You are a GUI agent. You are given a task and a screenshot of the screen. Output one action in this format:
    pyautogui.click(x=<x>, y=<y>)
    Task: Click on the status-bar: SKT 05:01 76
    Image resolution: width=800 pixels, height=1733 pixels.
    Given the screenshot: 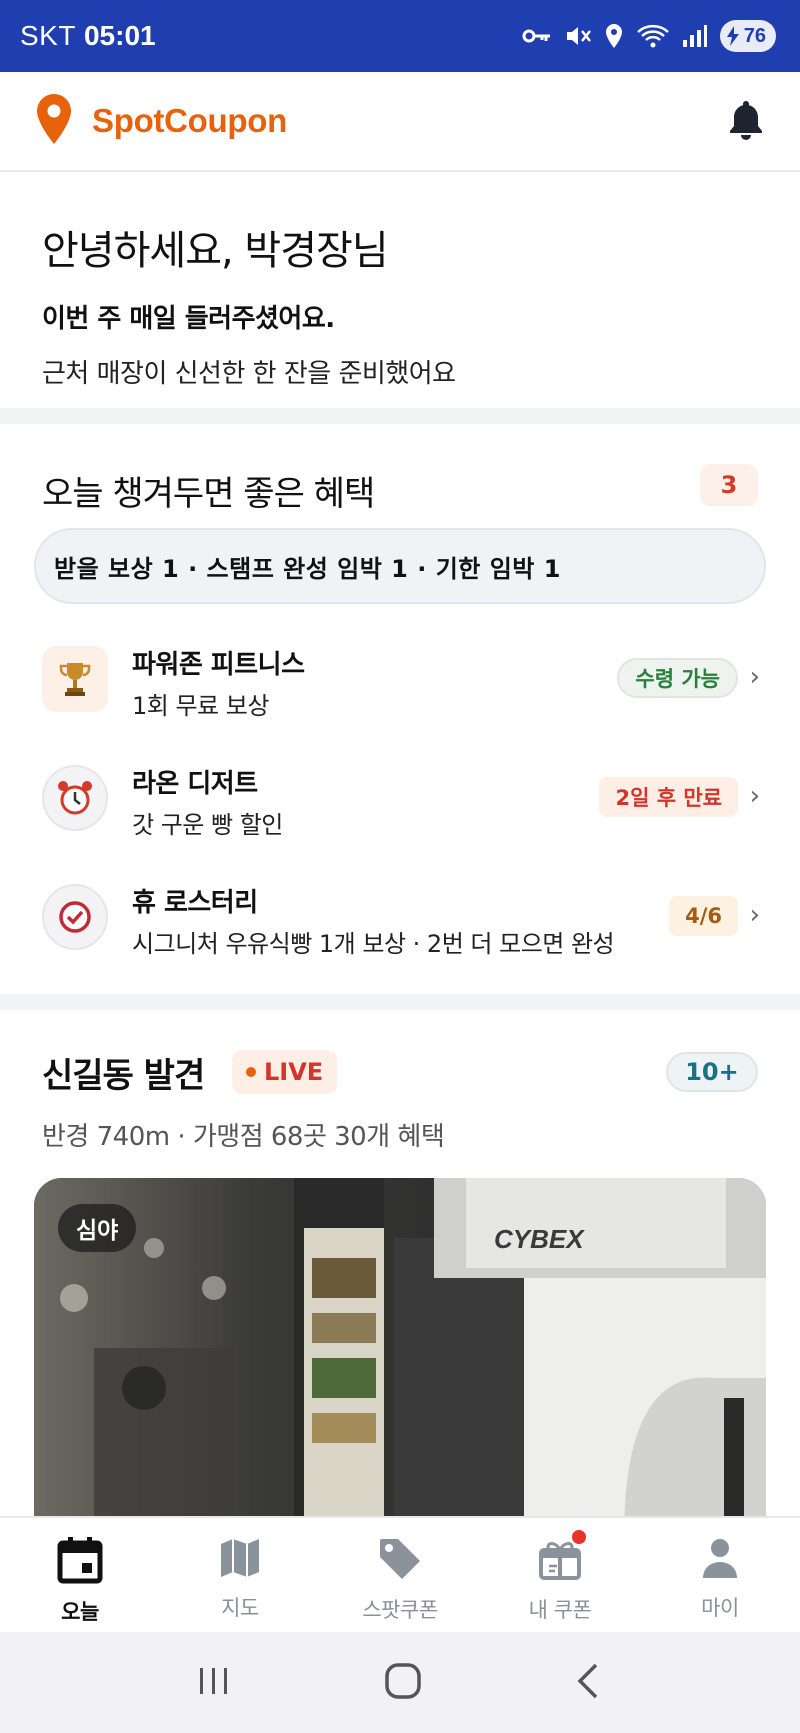 What is the action you would take?
    pyautogui.click(x=400, y=36)
    